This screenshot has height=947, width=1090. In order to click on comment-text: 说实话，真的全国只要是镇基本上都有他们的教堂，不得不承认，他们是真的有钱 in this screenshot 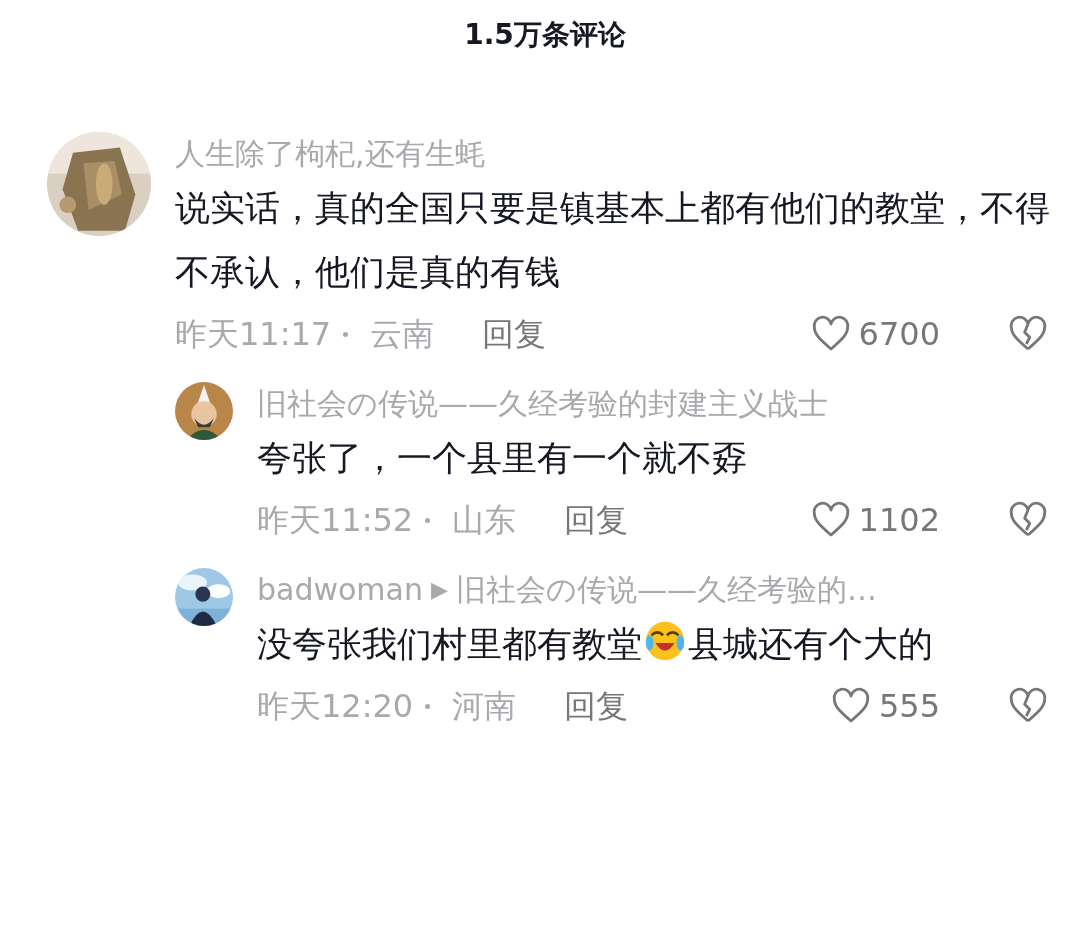, I will do `click(612, 240)`.